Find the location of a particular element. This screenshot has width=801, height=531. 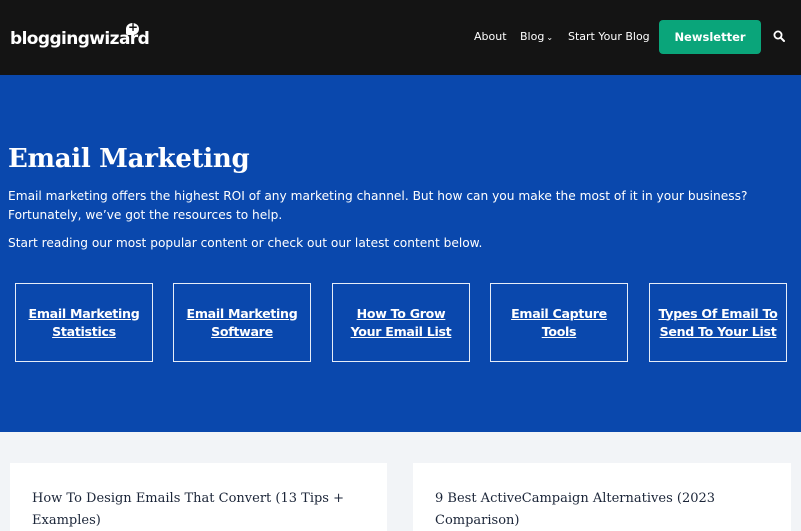

topic-card-types-of-email: Types Of Email To Send To Your List is located at coordinates (718, 322).